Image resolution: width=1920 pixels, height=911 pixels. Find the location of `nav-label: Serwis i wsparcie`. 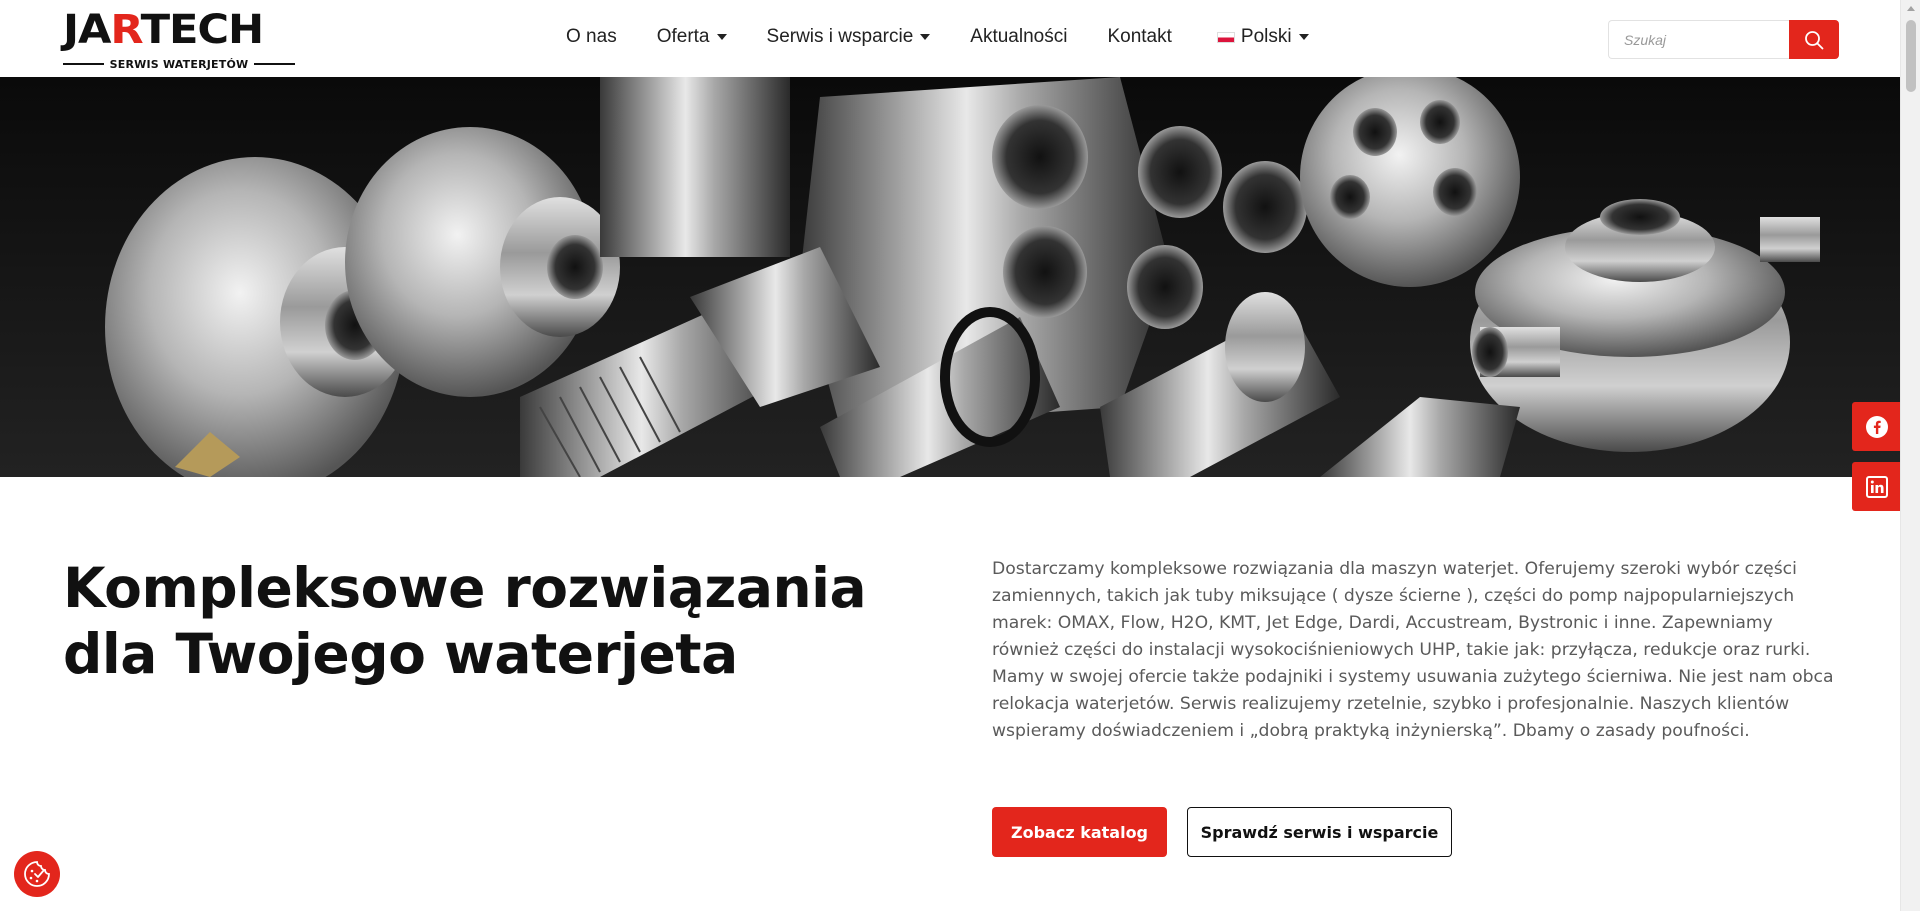

nav-label: Serwis i wsparcie is located at coordinates (840, 36).